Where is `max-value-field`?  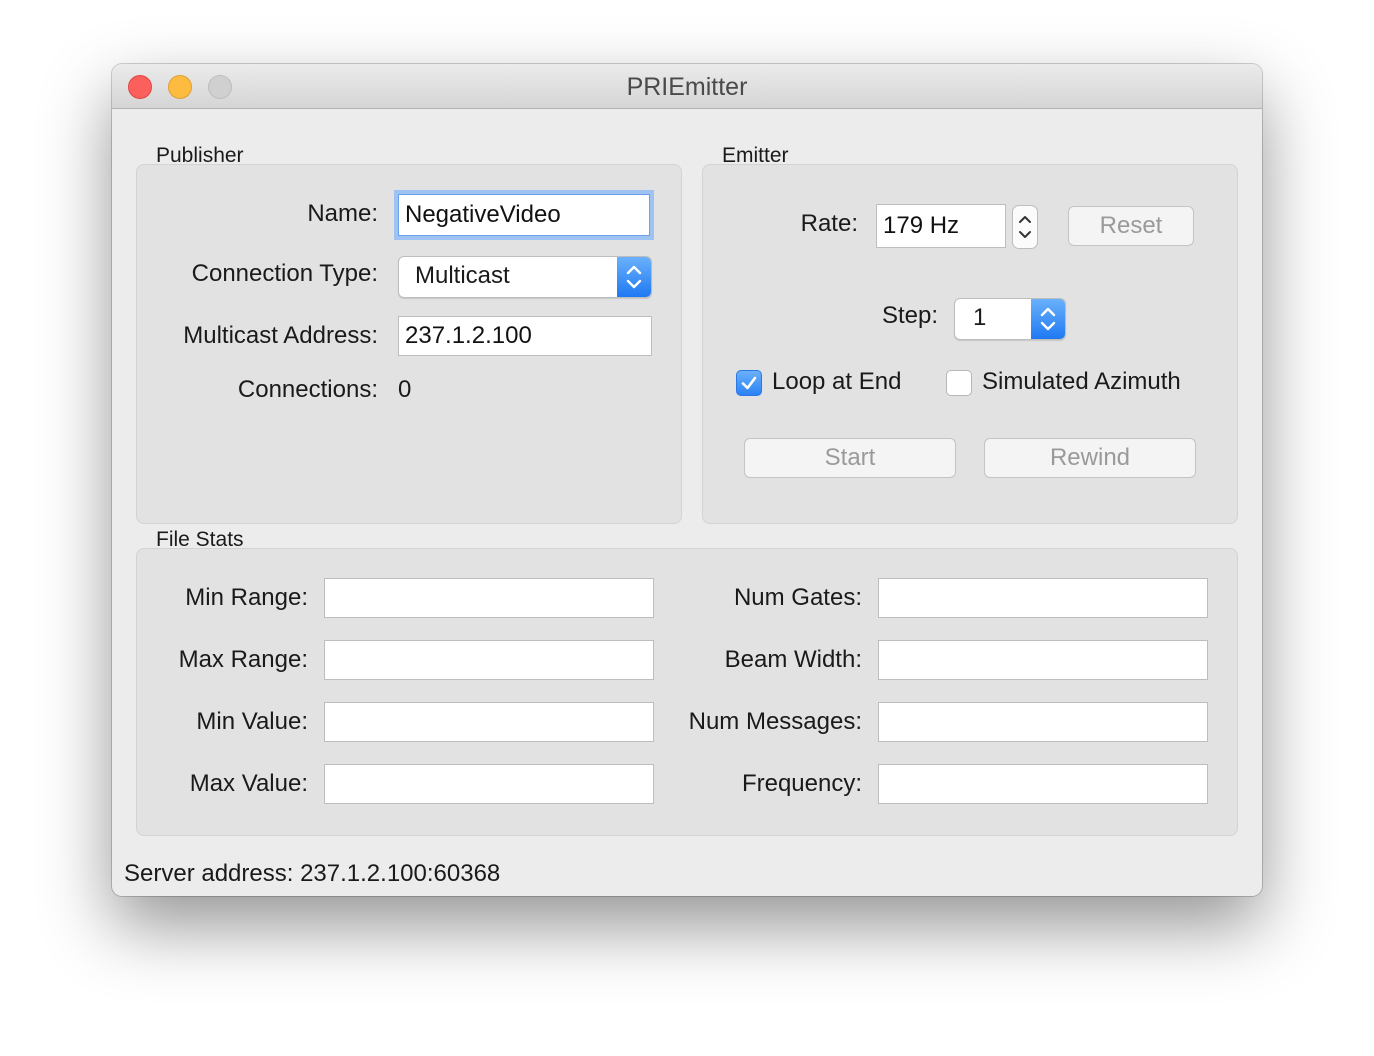 max-value-field is located at coordinates (489, 784).